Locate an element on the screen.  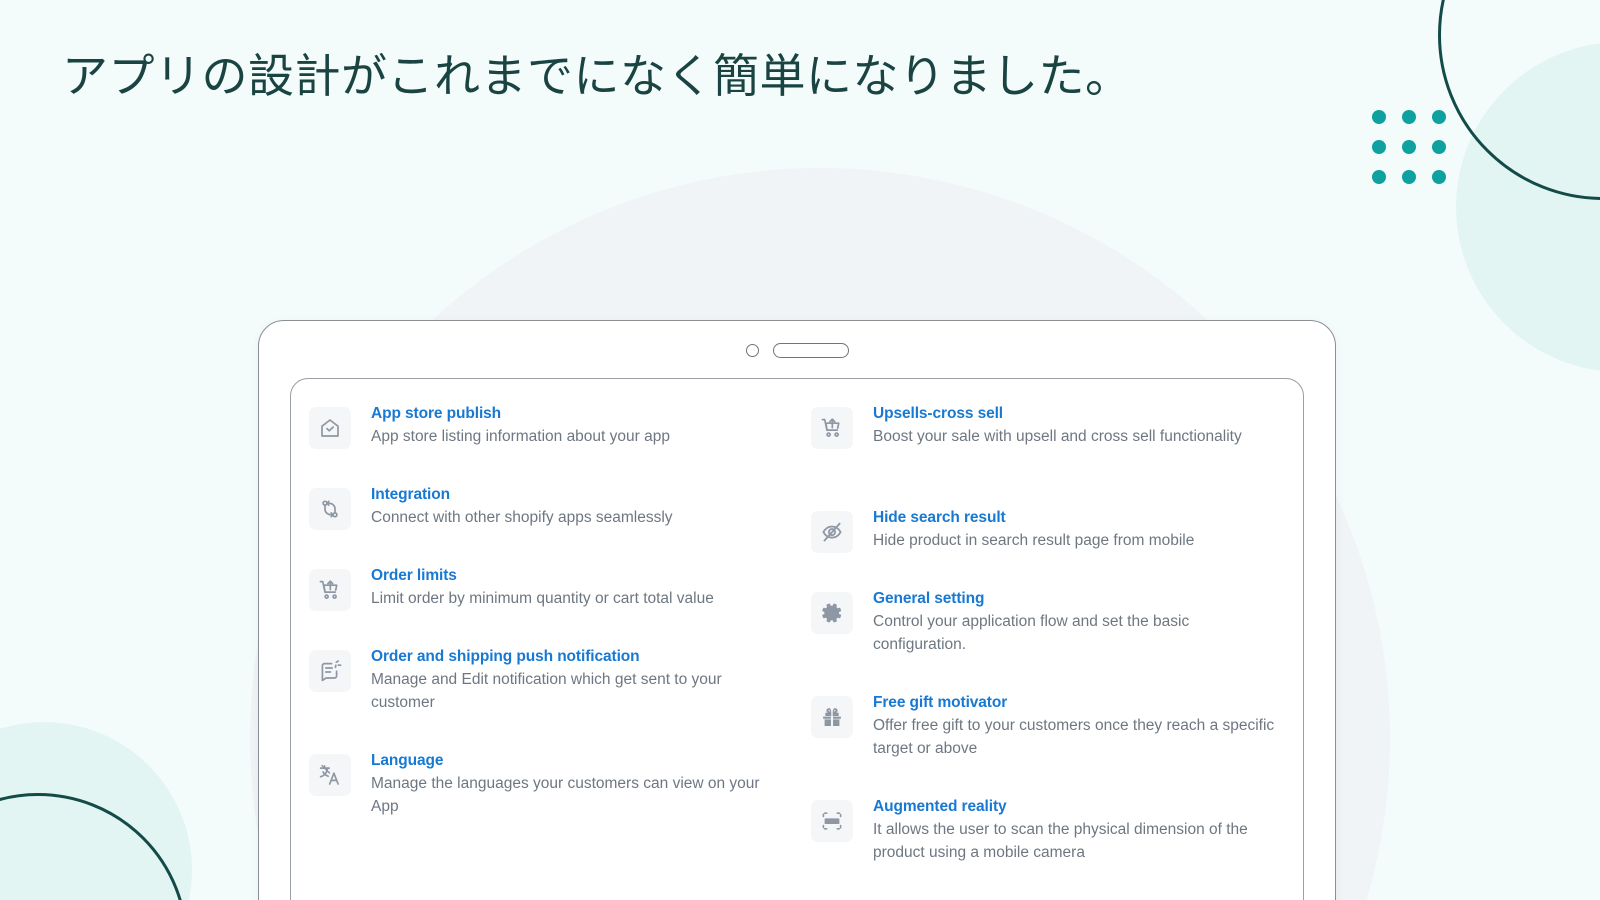
speaker-pill-icon is located at coordinates (810, 350).